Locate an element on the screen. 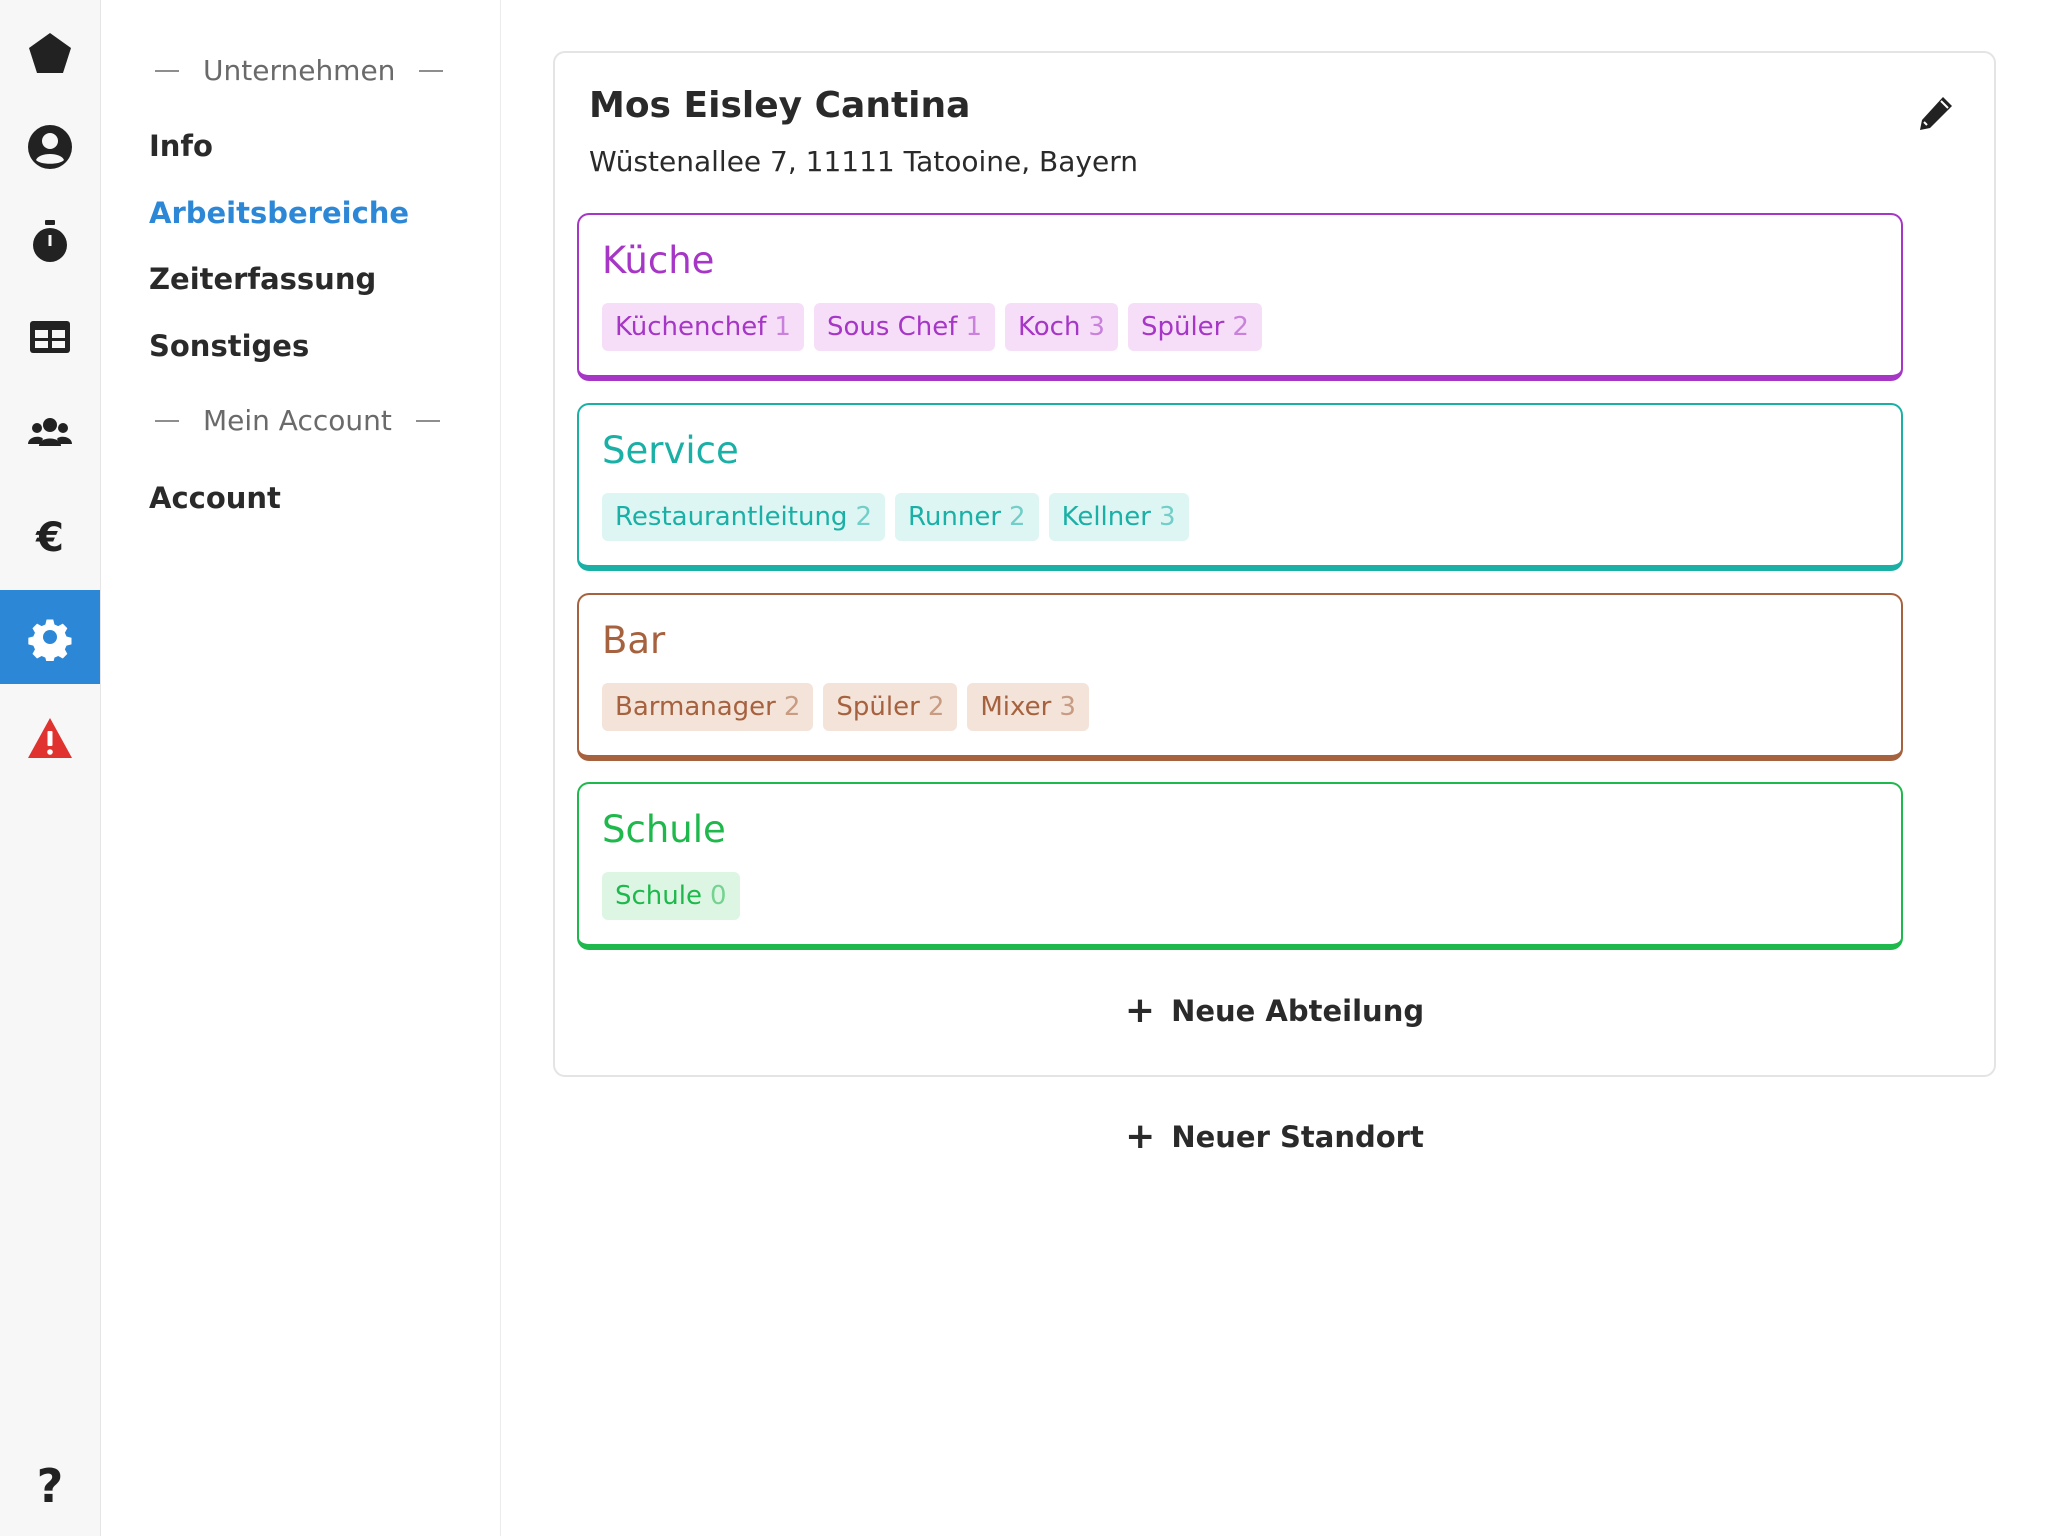 The width and height of the screenshot is (2048, 1536). warning-icon is located at coordinates (50, 738).